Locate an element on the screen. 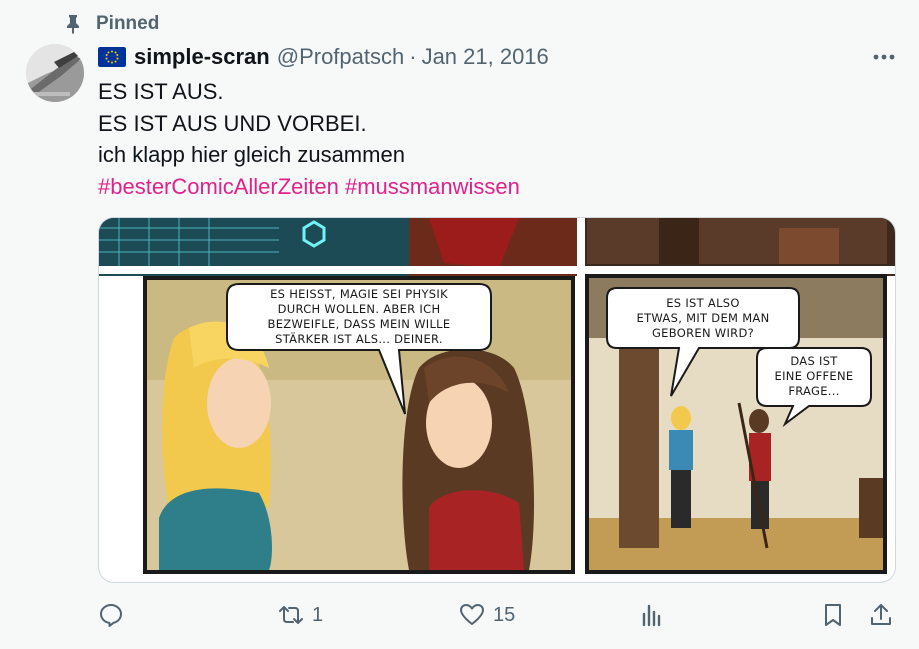 The image size is (919, 649). bookmark-button is located at coordinates (833, 615).